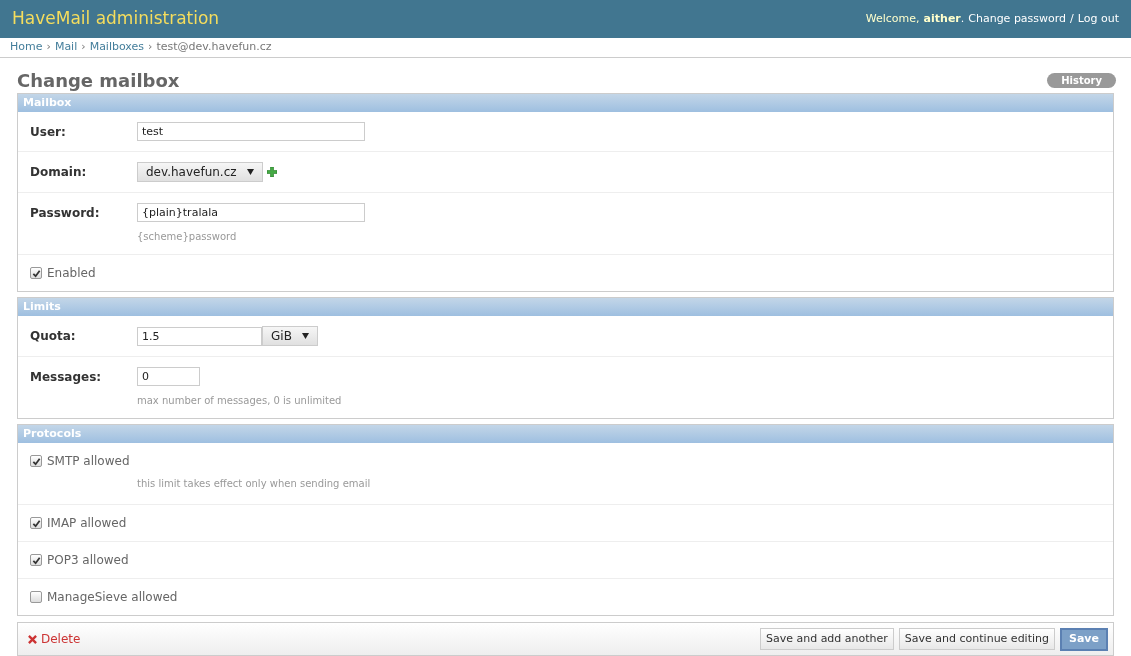 Image resolution: width=1131 pixels, height=656 pixels. What do you see at coordinates (32, 639) in the screenshot?
I see `delete-icon` at bounding box center [32, 639].